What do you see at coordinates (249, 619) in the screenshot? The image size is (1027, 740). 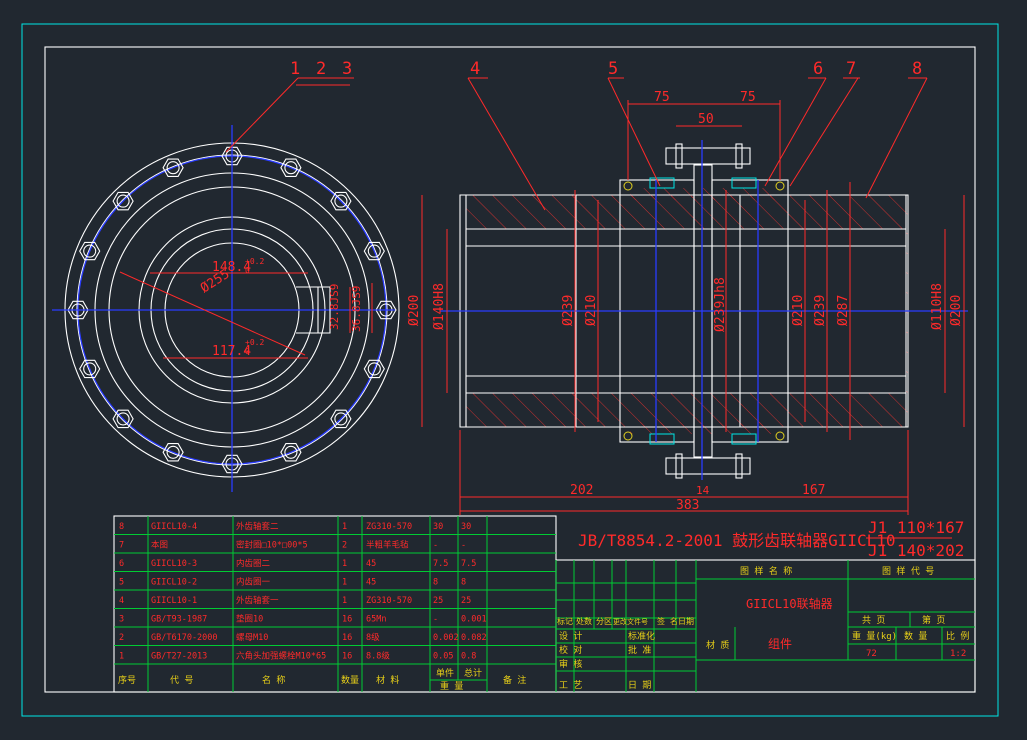 I see `bom-cell-name: 垫圈10` at bounding box center [249, 619].